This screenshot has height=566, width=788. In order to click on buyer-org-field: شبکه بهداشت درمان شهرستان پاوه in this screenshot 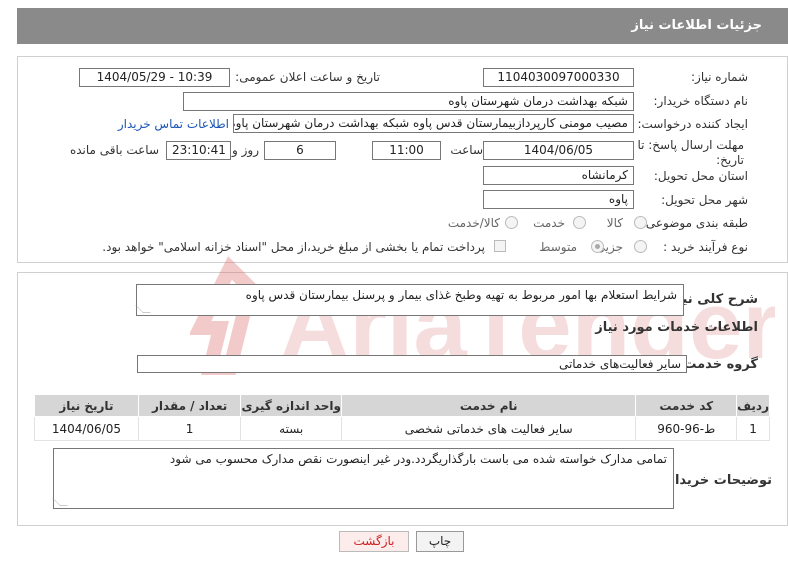, I will do `click(408, 101)`.